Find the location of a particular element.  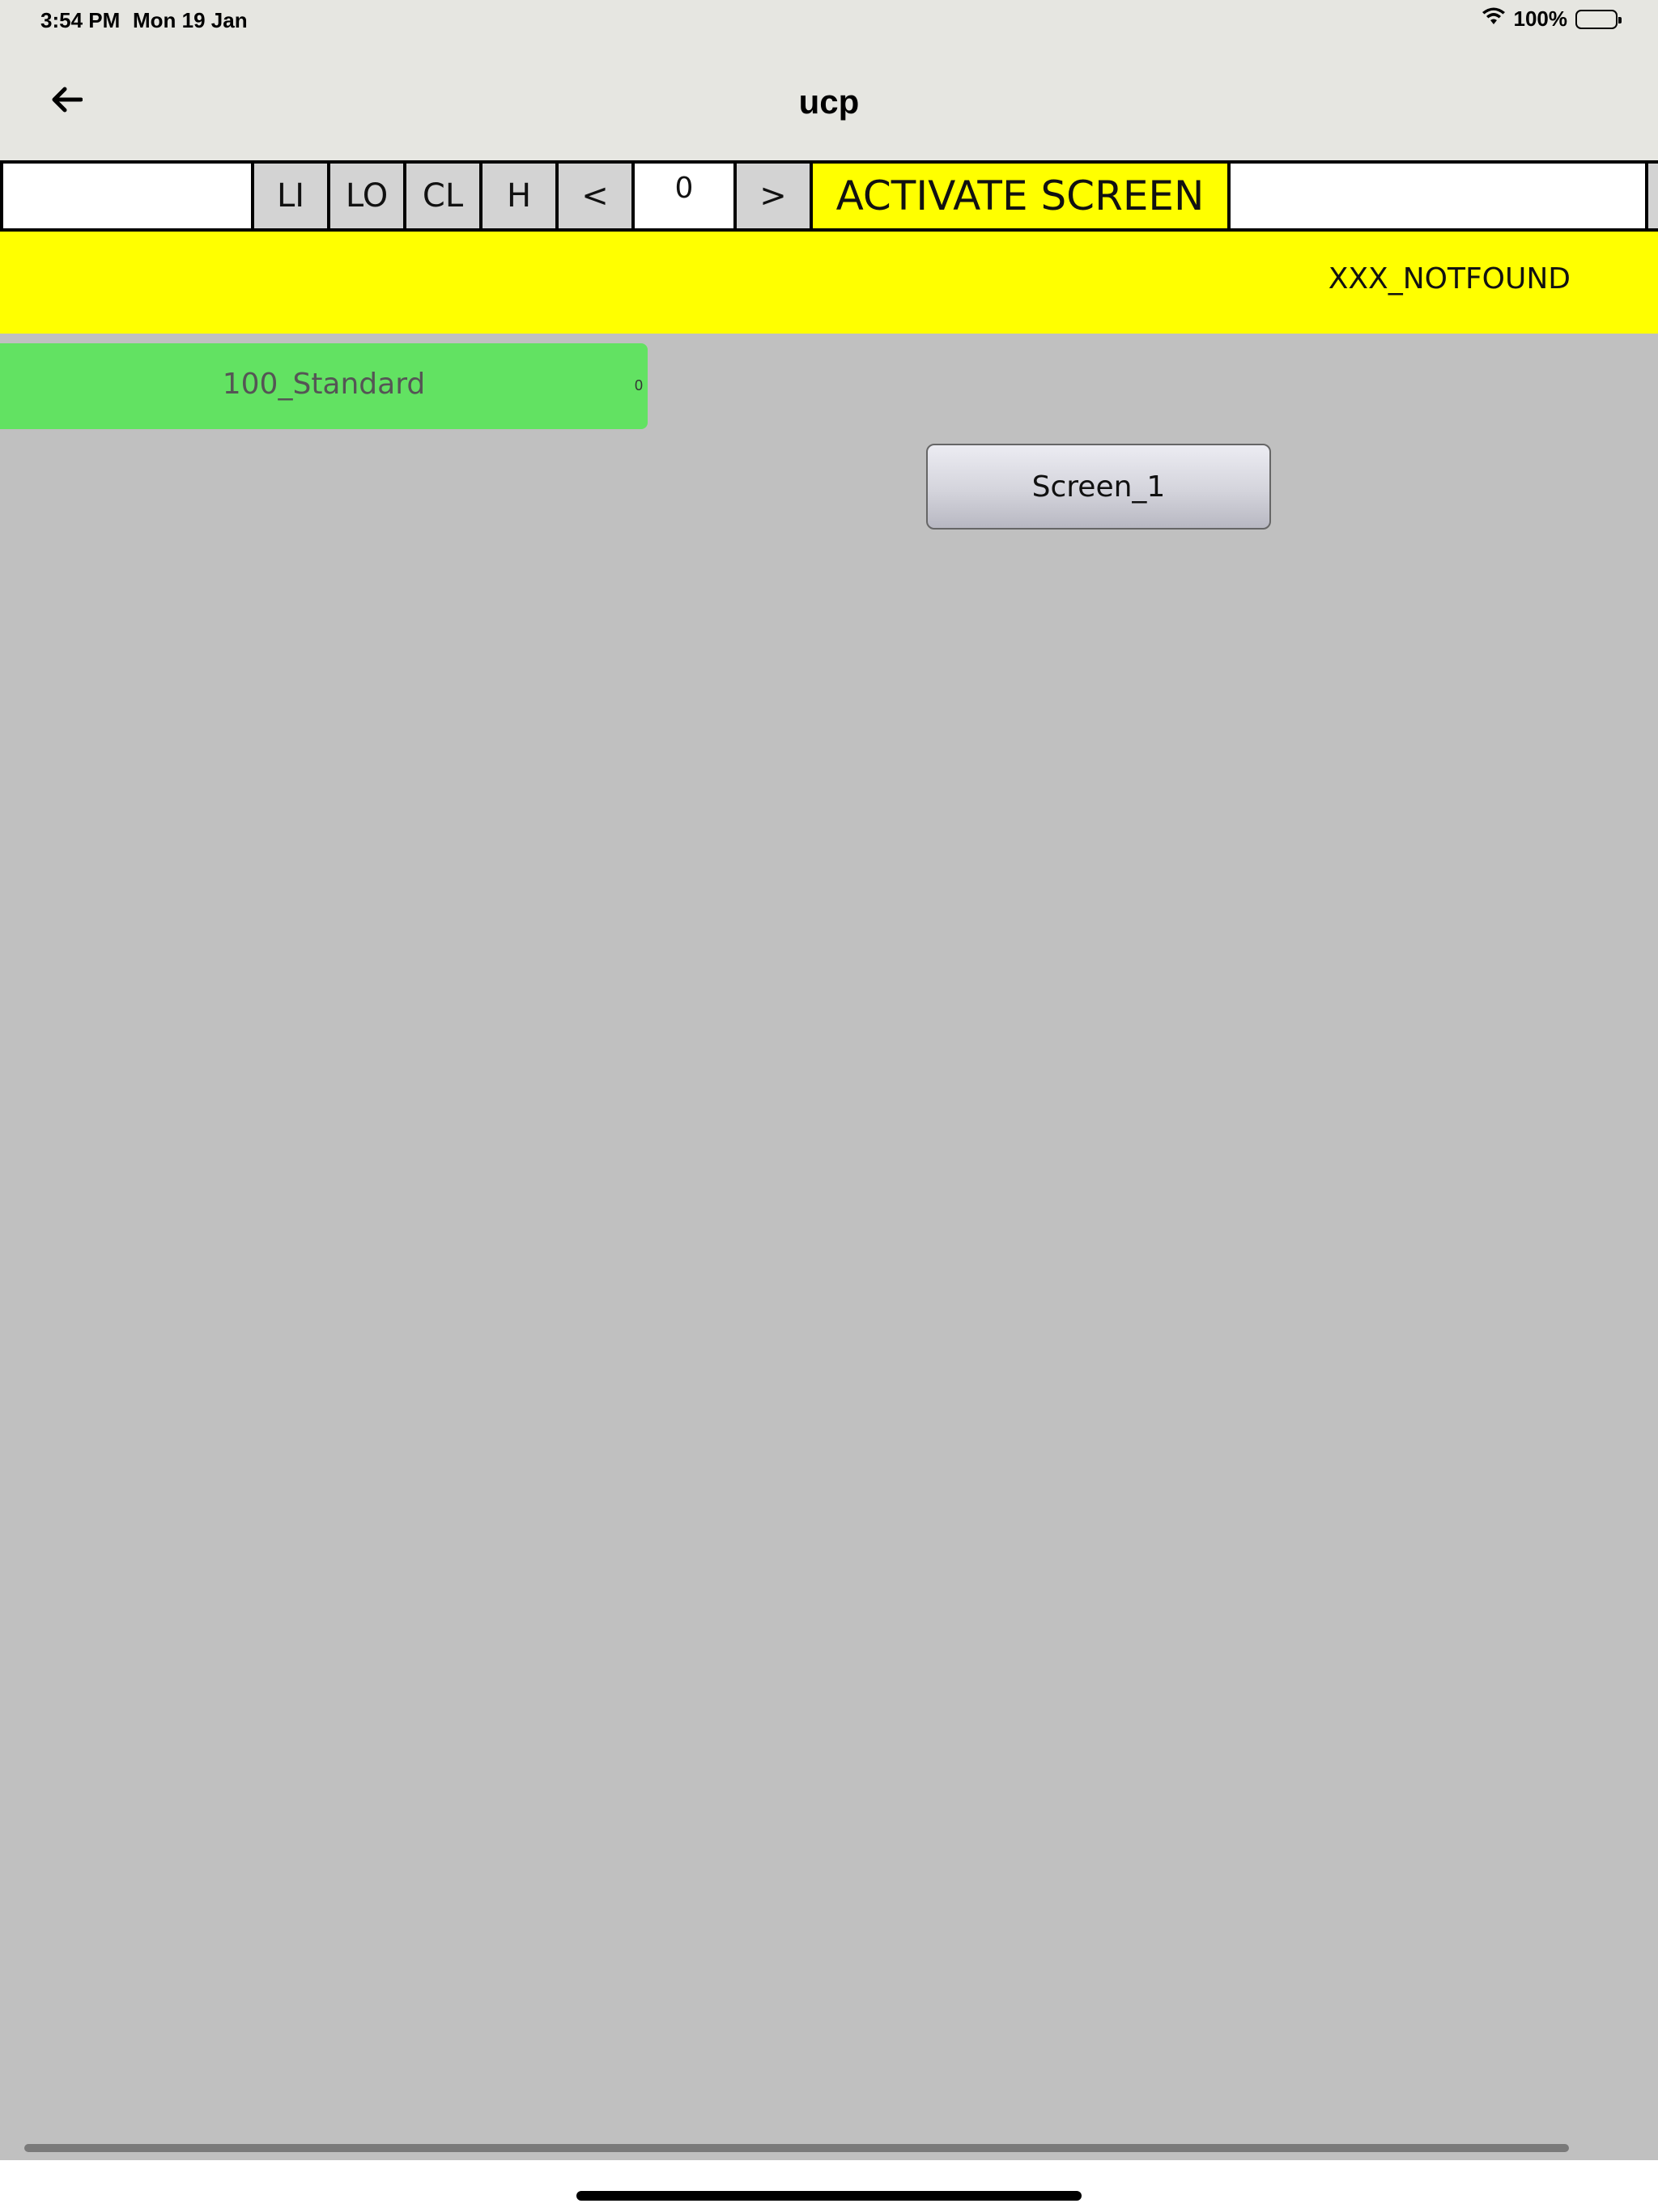

right-field is located at coordinates (1438, 196).